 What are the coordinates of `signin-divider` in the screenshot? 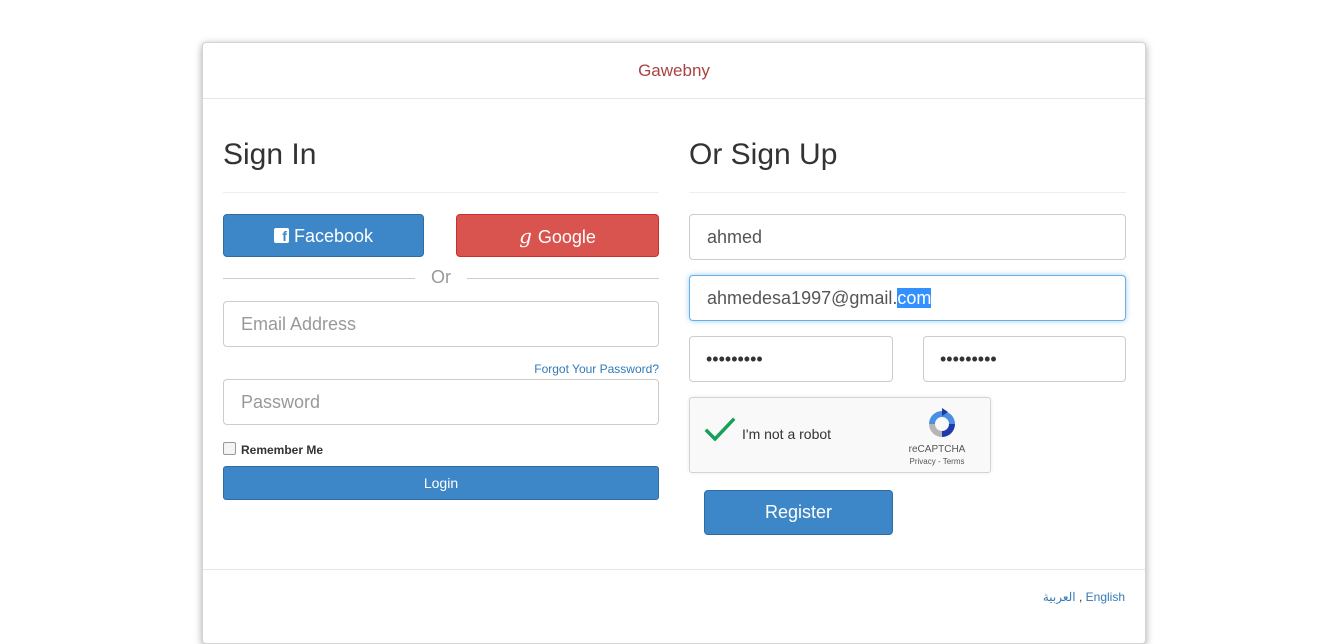 It's located at (441, 192).